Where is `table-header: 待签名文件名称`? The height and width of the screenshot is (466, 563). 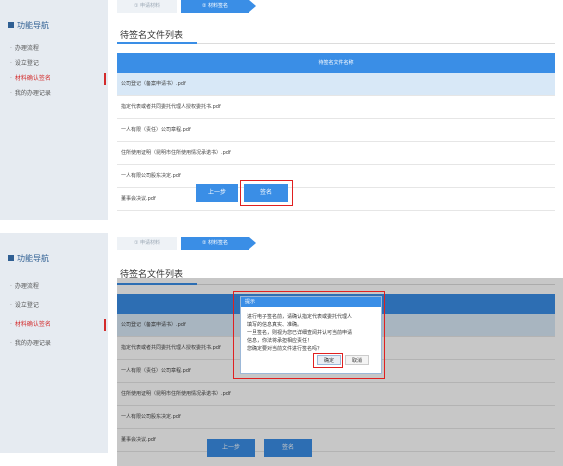
table-header: 待签名文件名称 is located at coordinates (336, 63).